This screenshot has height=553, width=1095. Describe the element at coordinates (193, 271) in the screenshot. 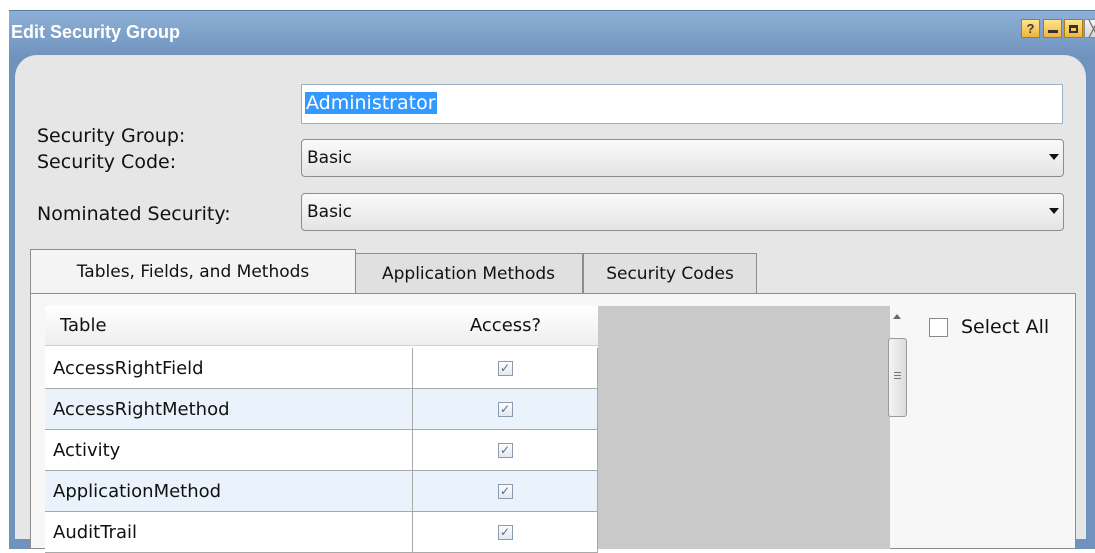

I see `tab-tables-fields-methods: Tables, Fields, and Methods` at that location.